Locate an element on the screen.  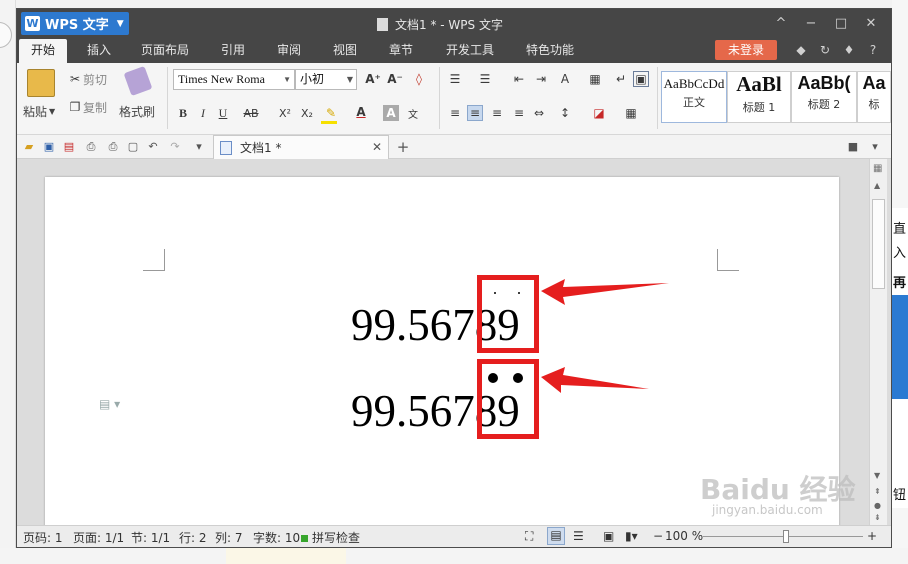
format-painter-button: 格式刷 is located at coordinates (137, 111).